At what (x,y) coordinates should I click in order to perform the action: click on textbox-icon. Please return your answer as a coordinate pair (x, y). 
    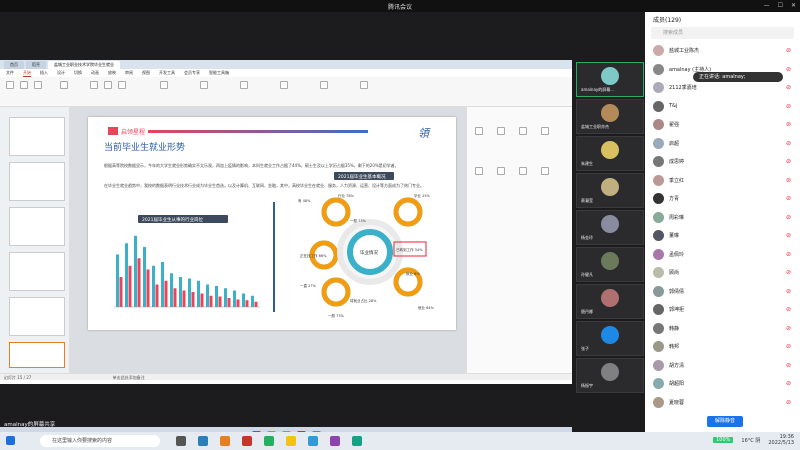
    Looking at the image, I should click on (284, 85).